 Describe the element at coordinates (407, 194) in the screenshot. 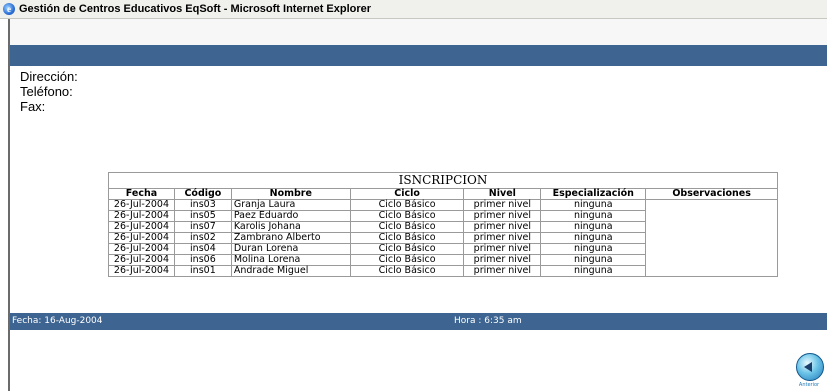

I see `header-ciclo: Ciclo` at that location.